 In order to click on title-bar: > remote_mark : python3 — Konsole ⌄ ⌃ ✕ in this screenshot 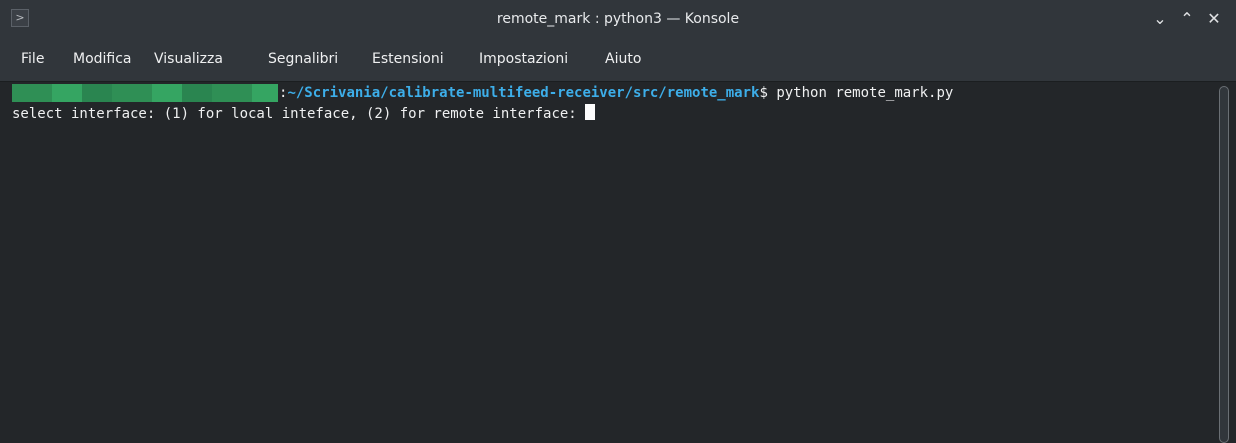, I will do `click(618, 19)`.